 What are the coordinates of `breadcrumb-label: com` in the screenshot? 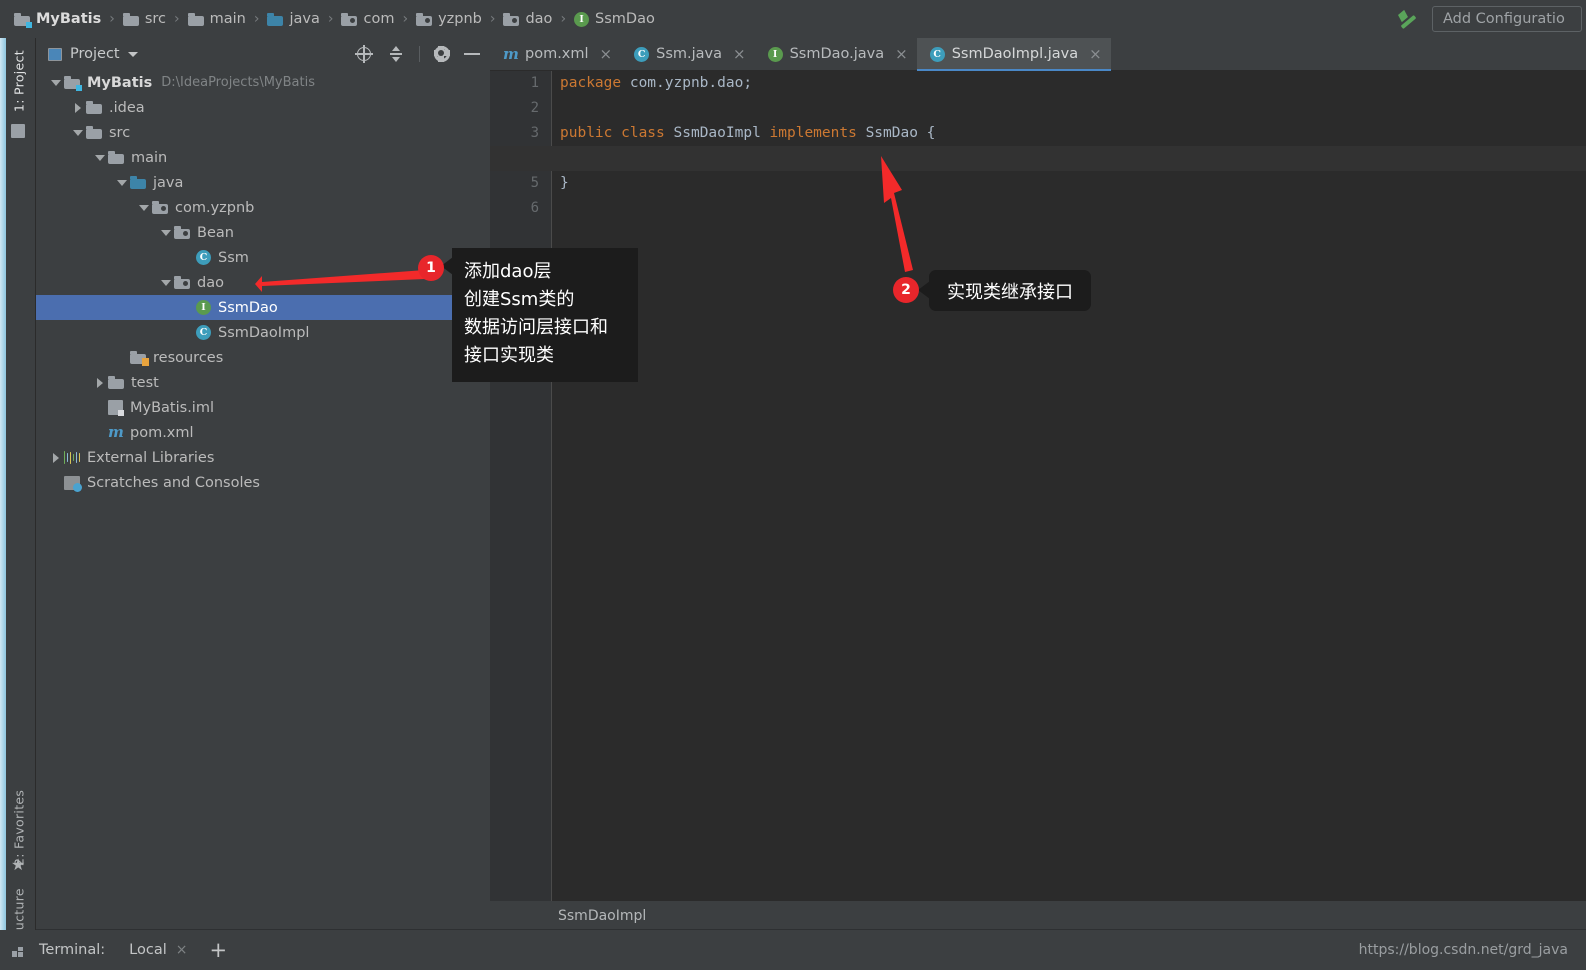 It's located at (379, 19).